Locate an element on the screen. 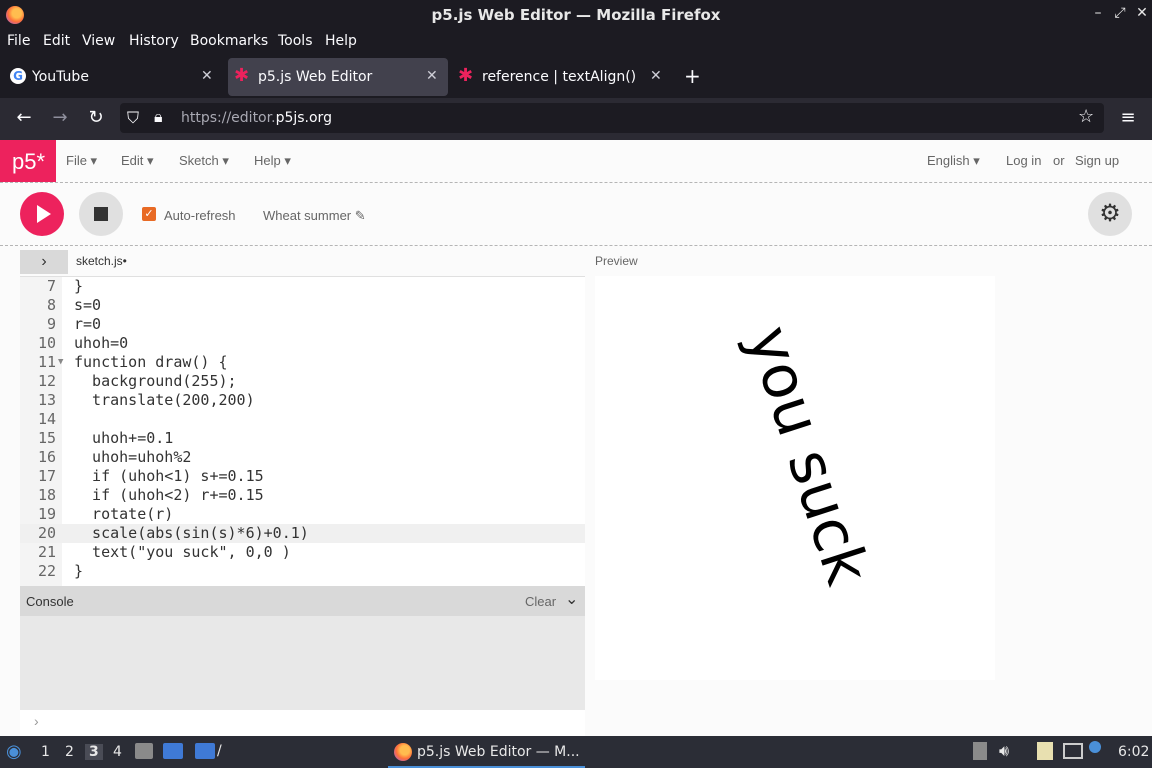 The height and width of the screenshot is (768, 1152). lock-icon: 🔒︎ is located at coordinates (158, 117).